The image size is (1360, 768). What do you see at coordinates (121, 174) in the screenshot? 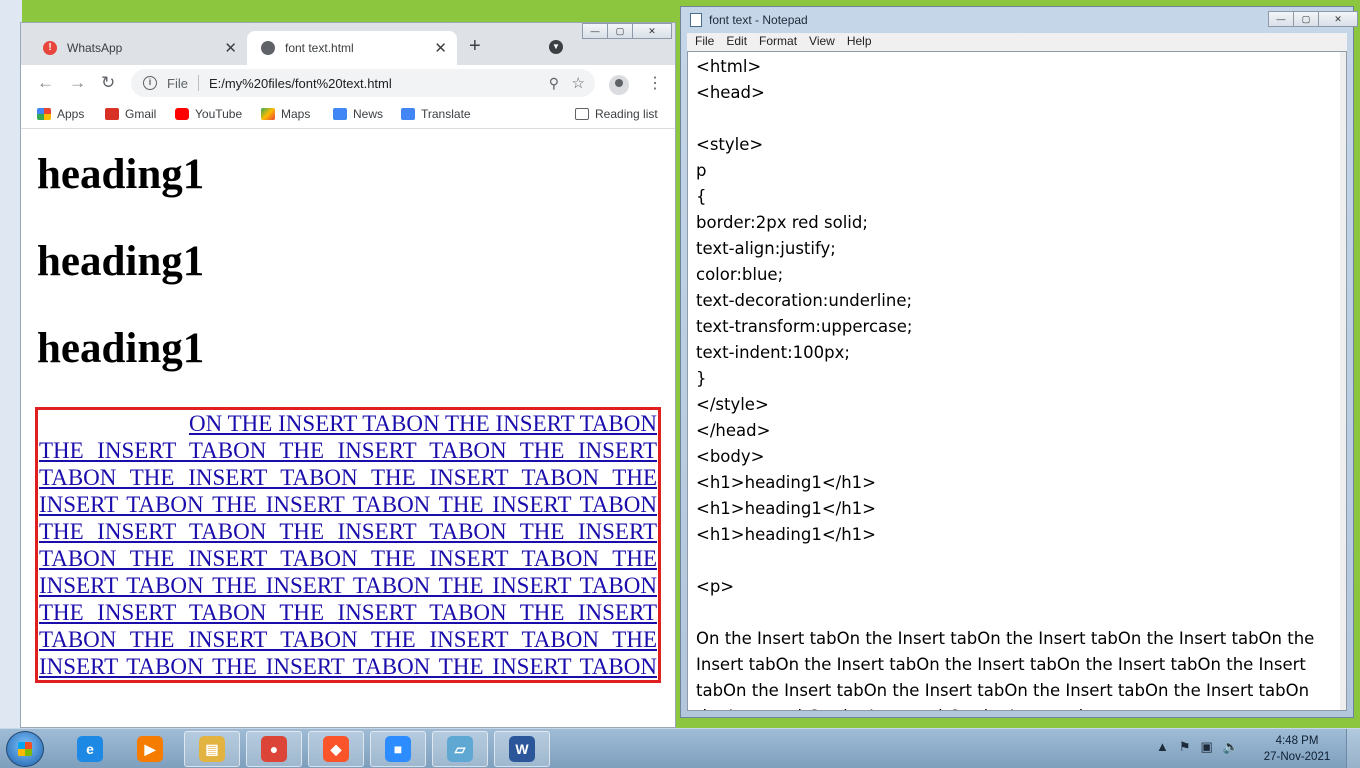
I see `heading-1: heading1` at bounding box center [121, 174].